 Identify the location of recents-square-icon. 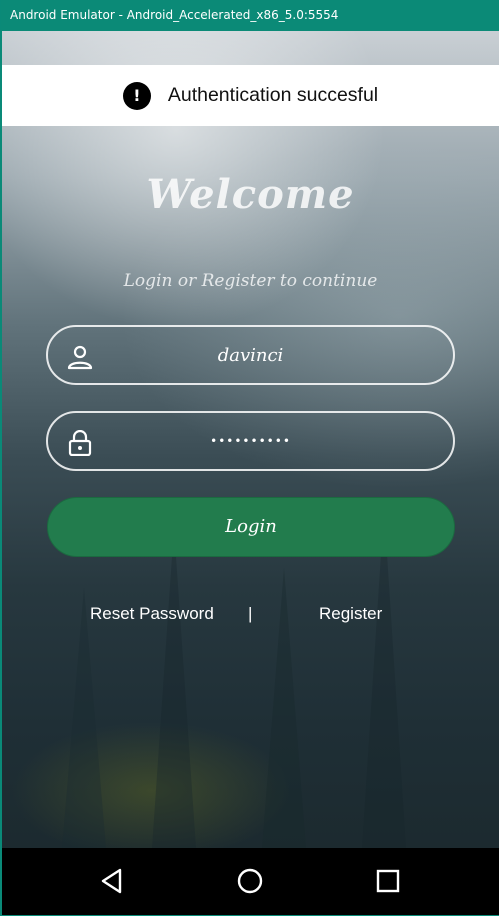
(388, 881).